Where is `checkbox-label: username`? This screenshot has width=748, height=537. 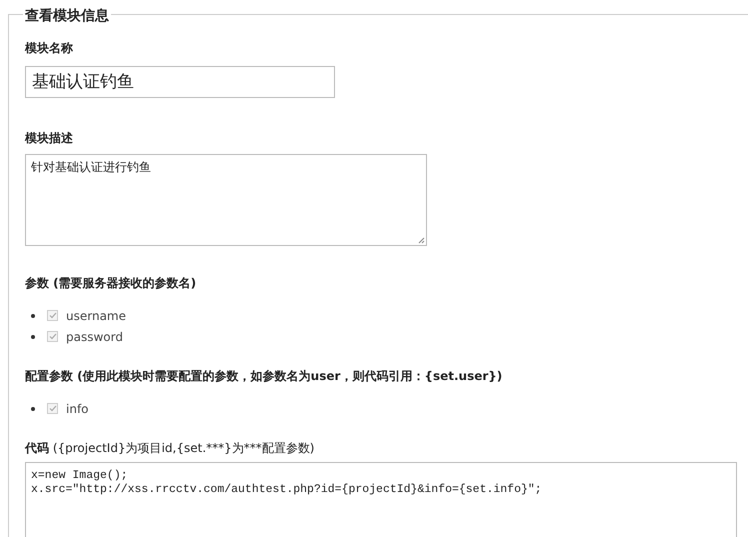
checkbox-label: username is located at coordinates (96, 315).